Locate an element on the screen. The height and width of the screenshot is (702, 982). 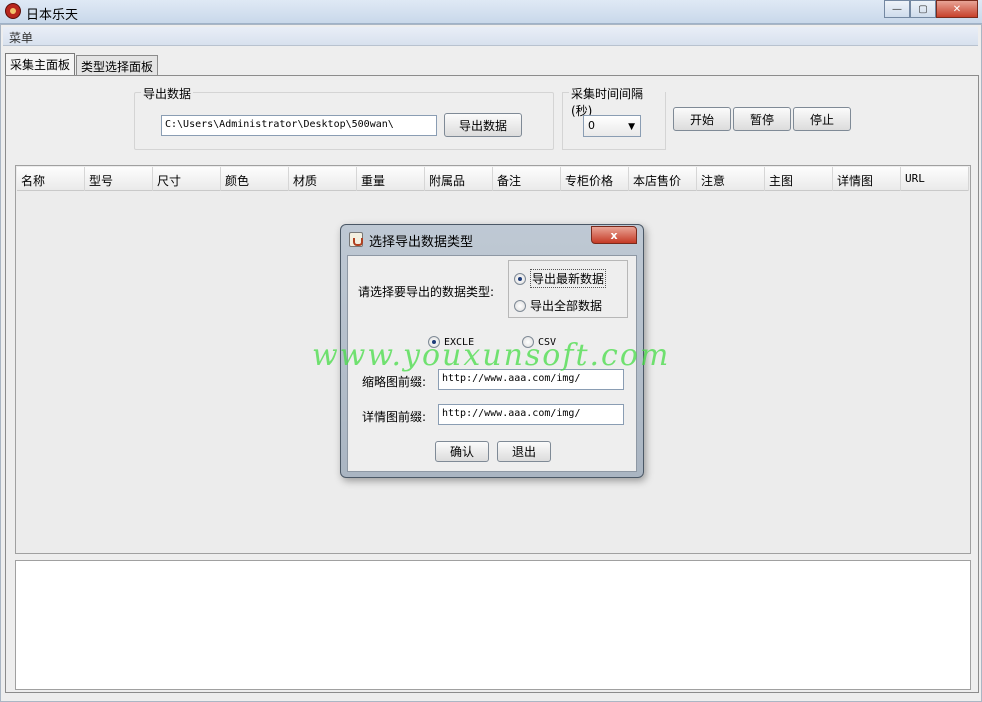
export-path-input: C:\Users\Administrator\Desktop\500wan\ is located at coordinates (299, 125).